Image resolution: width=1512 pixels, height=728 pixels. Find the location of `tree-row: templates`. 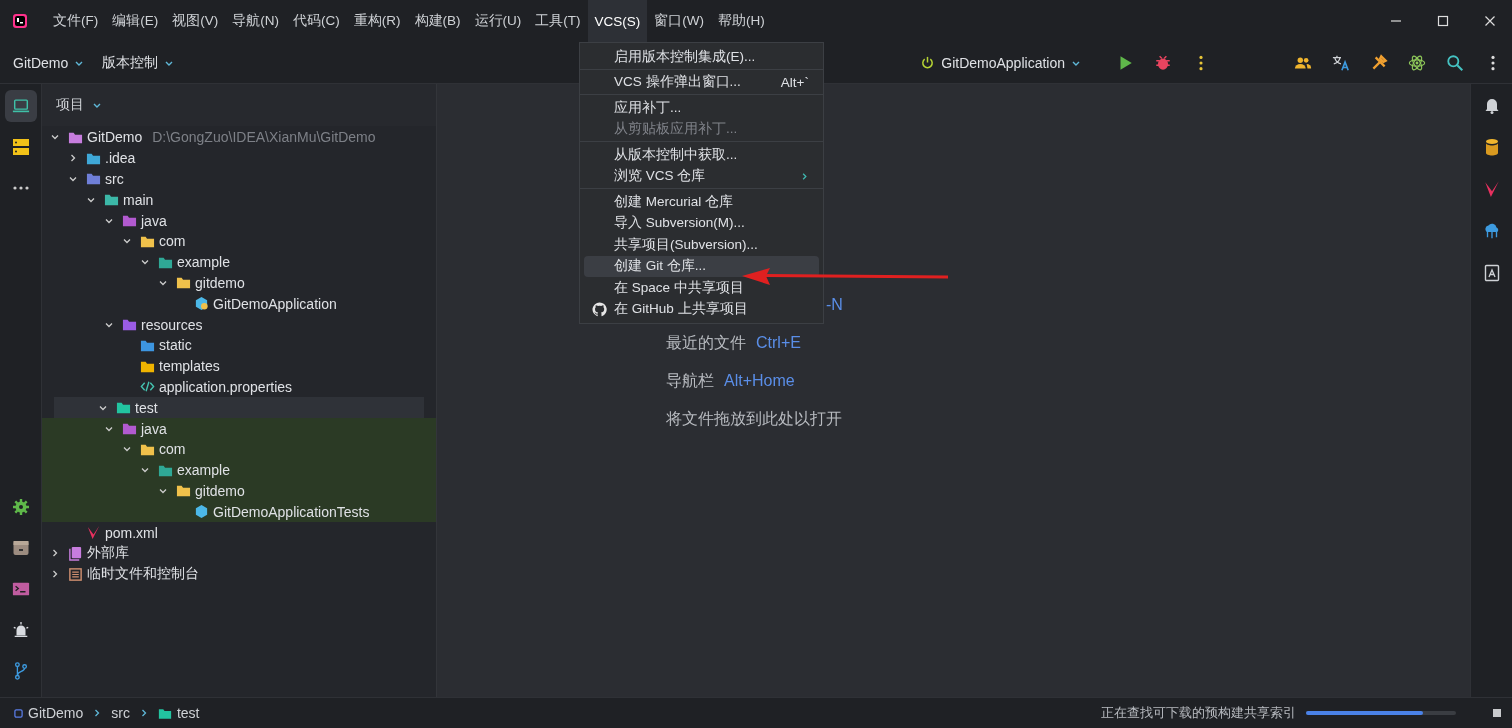

tree-row: templates is located at coordinates (239, 366).